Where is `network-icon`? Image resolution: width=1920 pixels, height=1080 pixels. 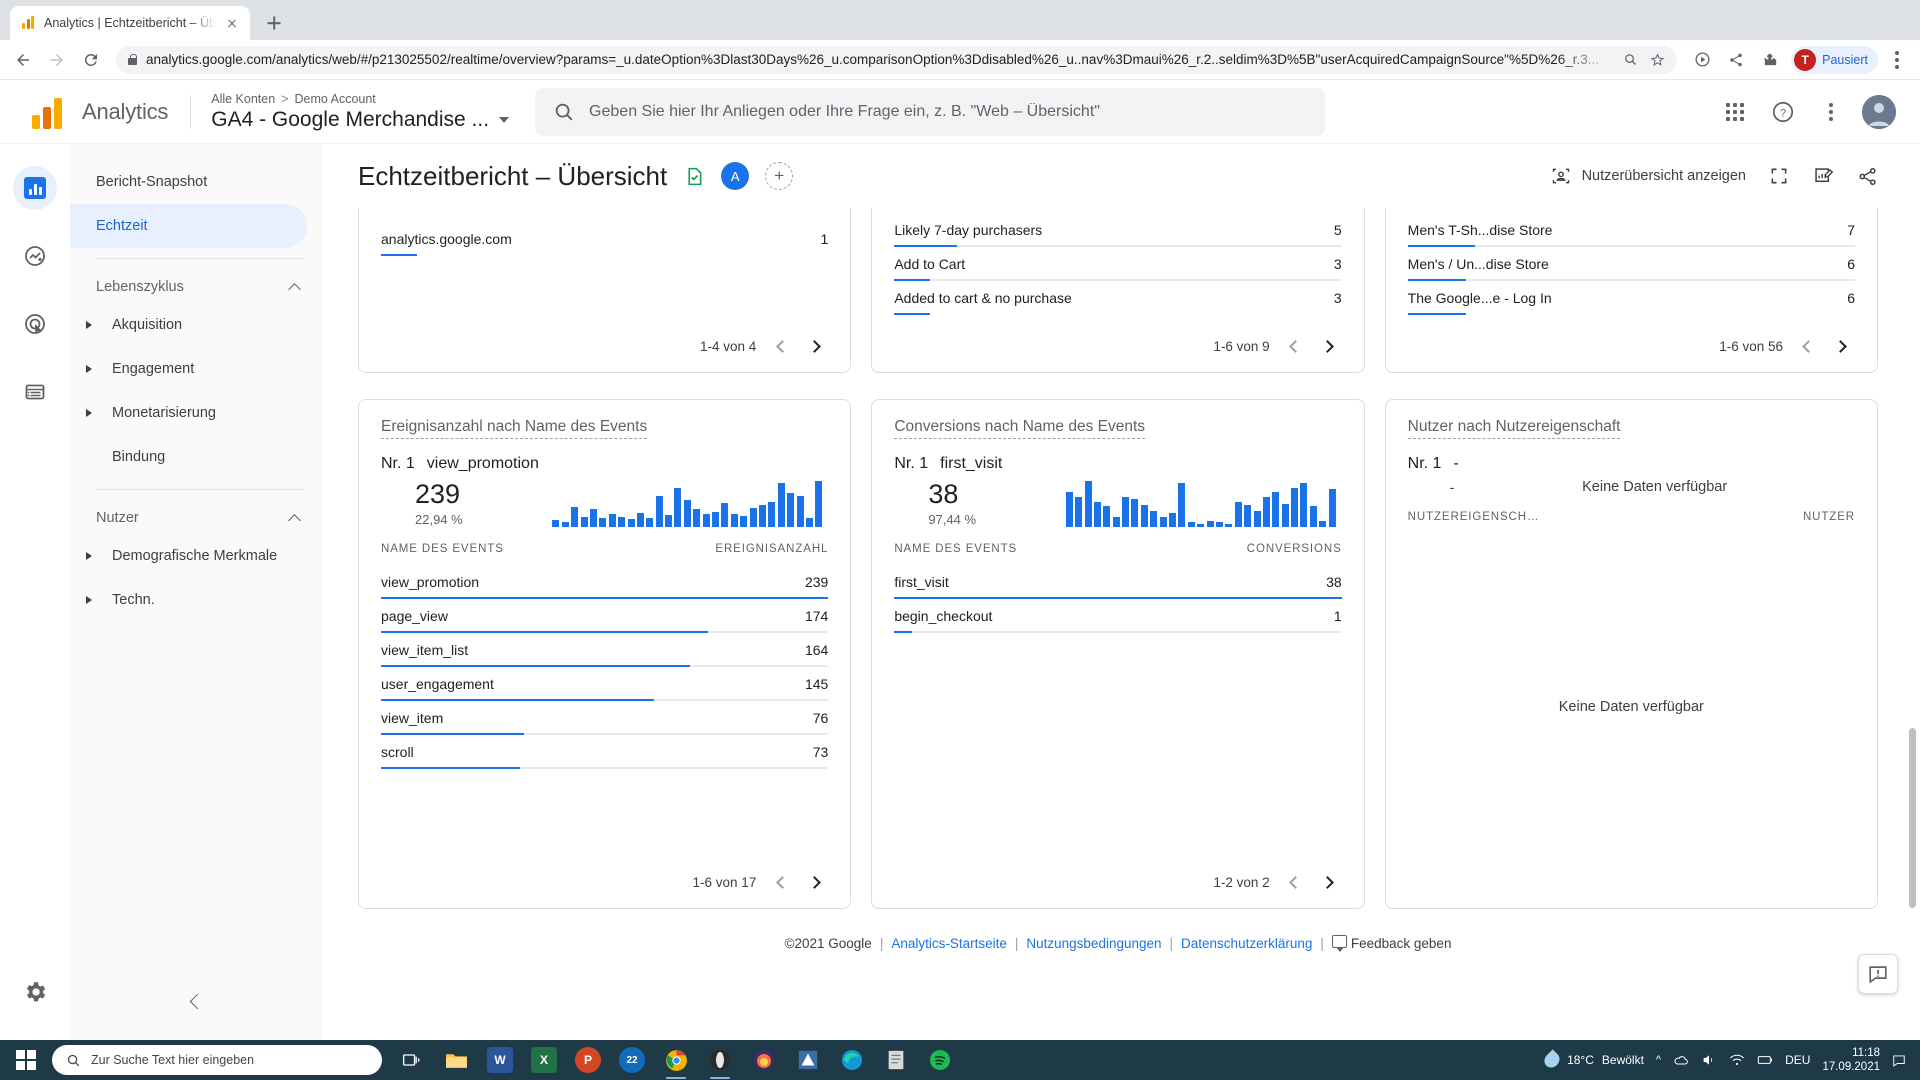
network-icon is located at coordinates (1737, 1060).